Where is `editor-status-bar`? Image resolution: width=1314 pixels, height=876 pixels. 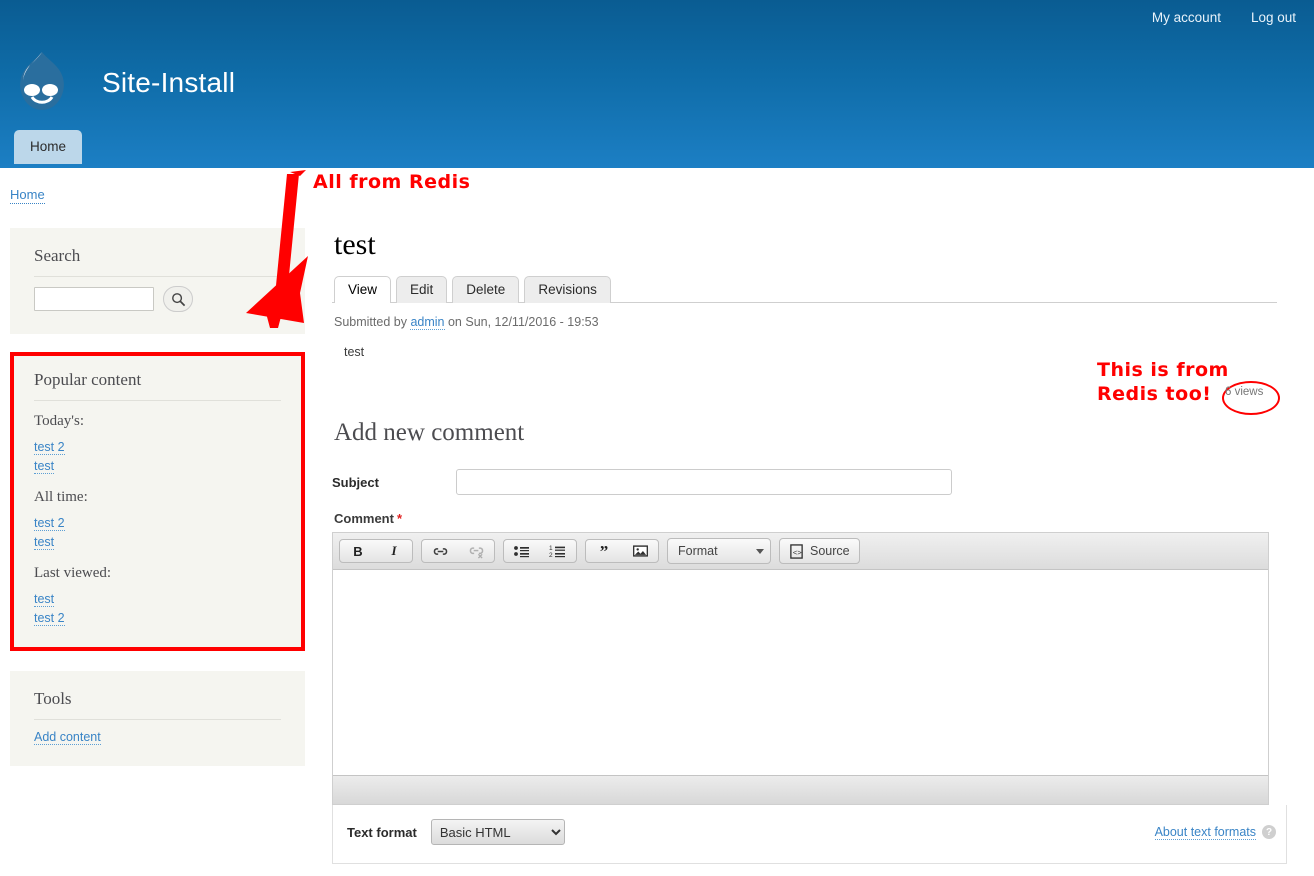
editor-status-bar is located at coordinates (800, 789).